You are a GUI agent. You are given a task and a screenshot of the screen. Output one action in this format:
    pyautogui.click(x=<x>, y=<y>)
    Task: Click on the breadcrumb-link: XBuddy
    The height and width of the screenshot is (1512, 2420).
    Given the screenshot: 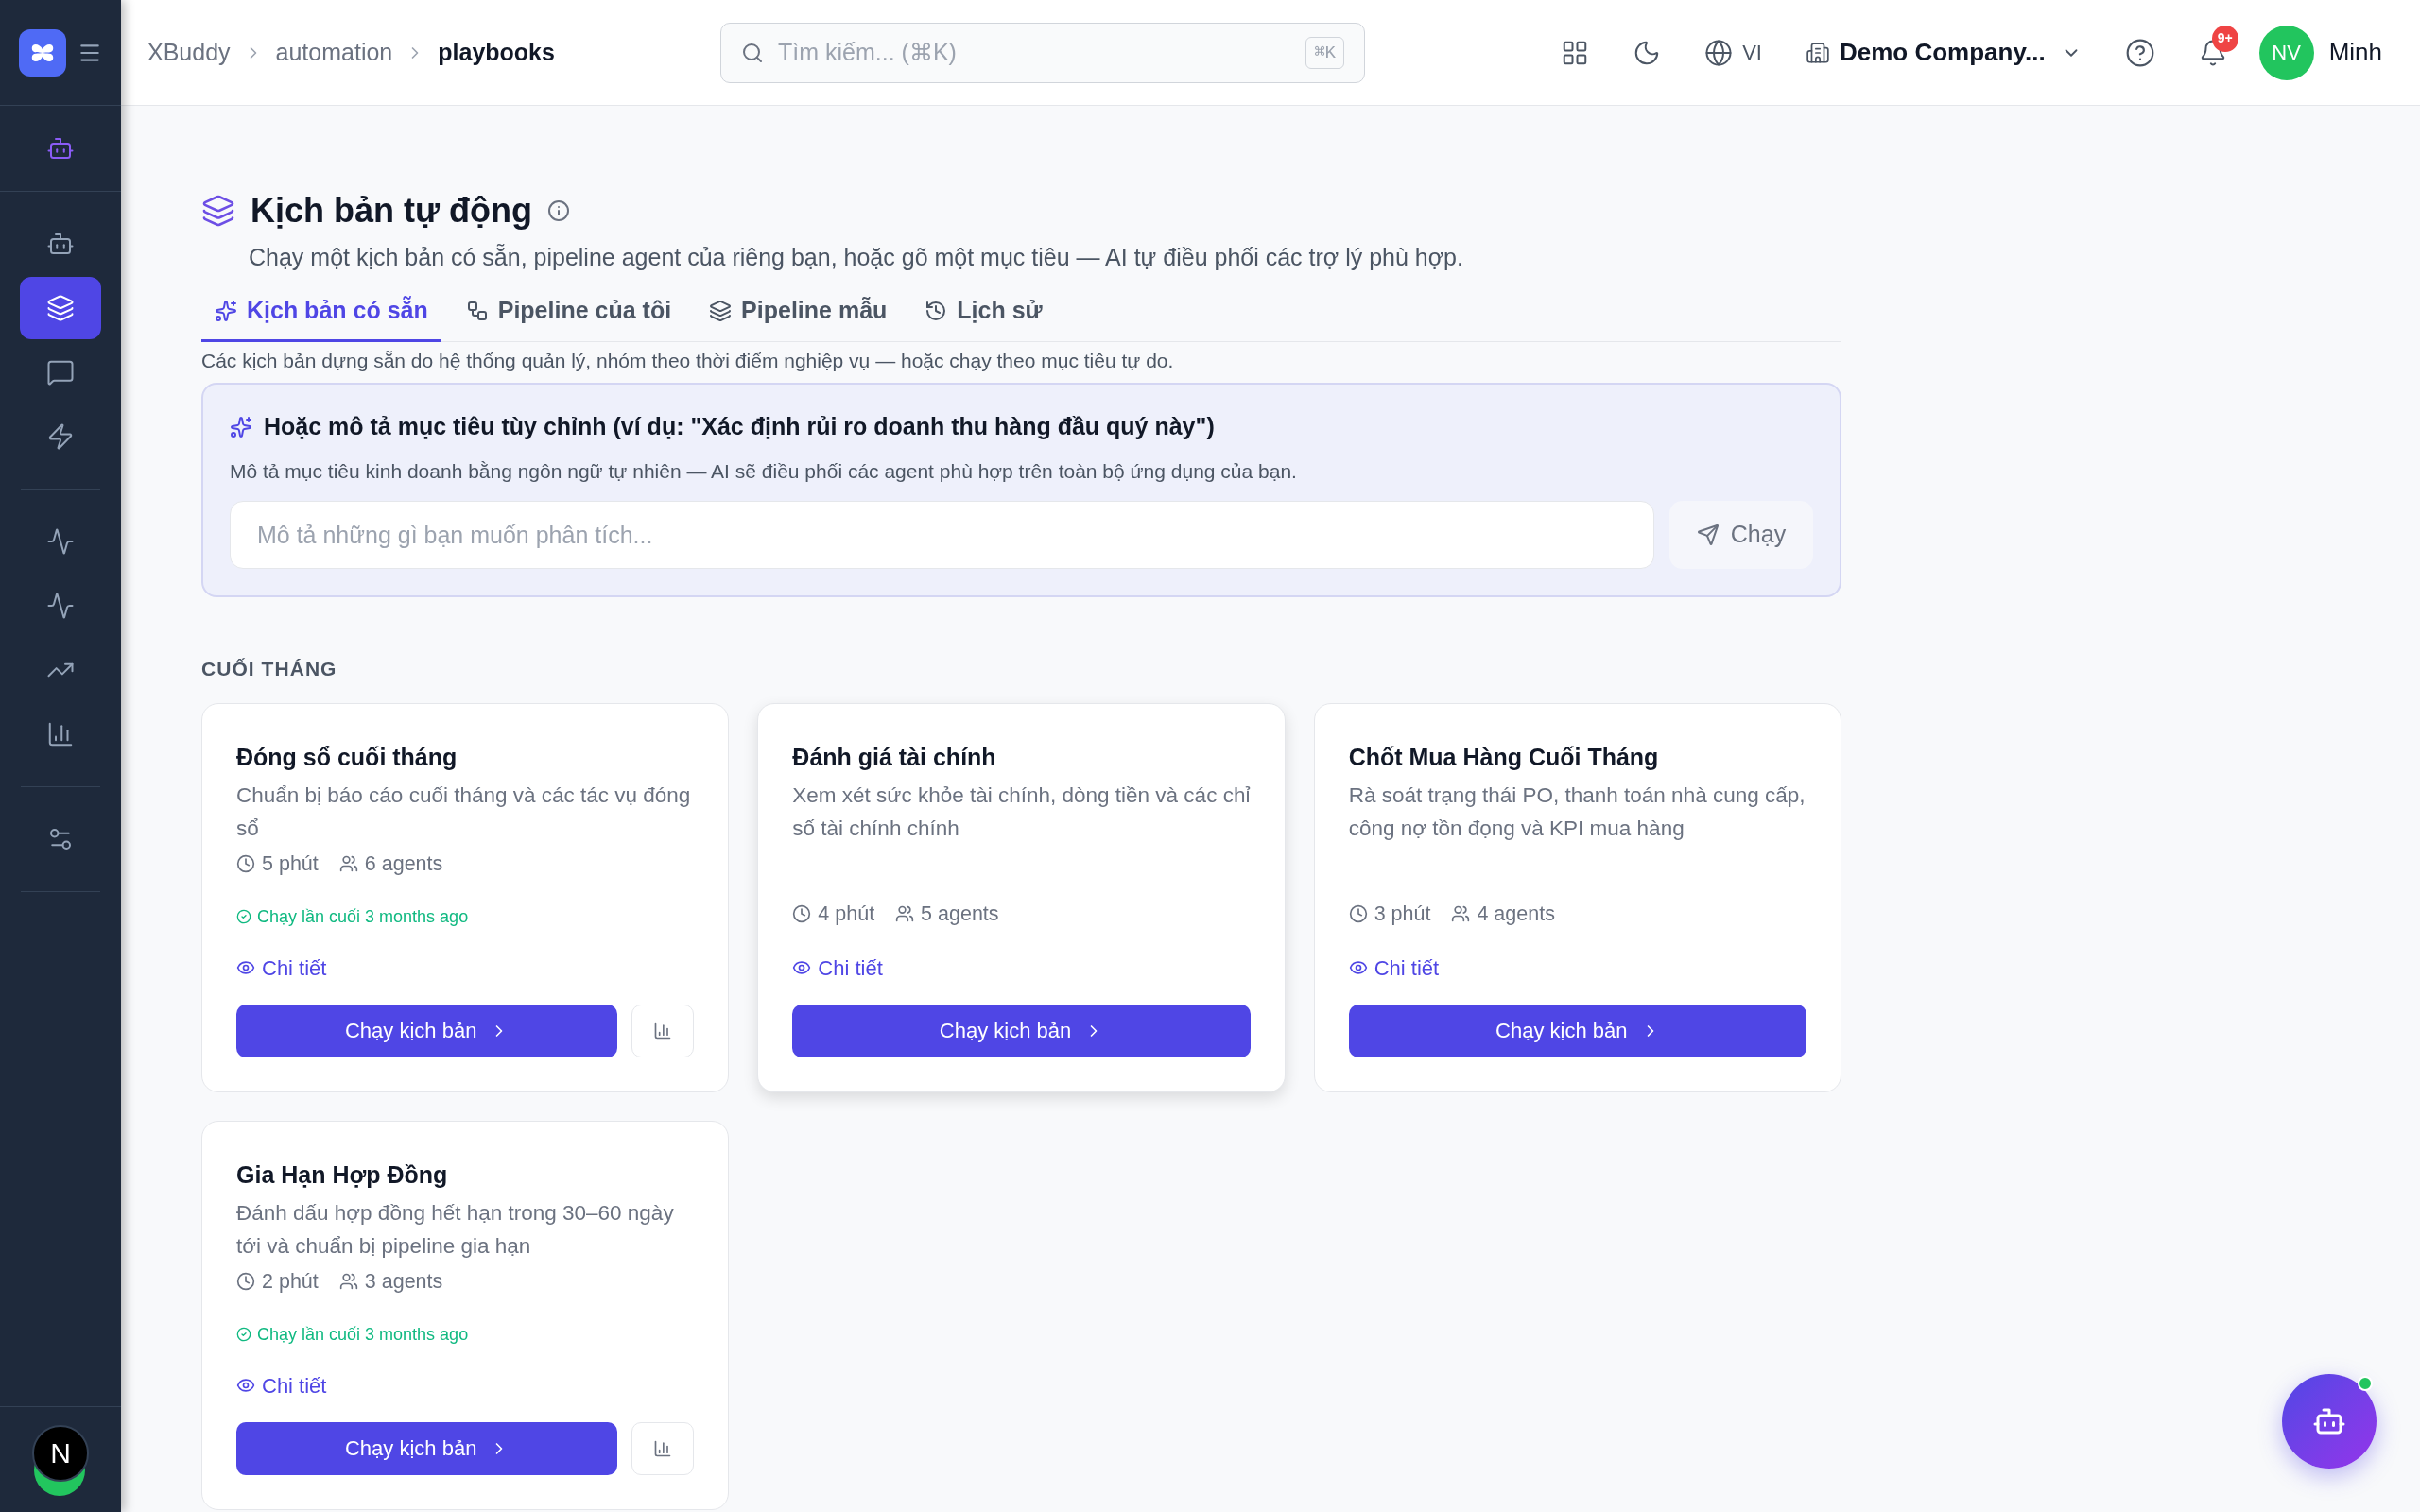 What is the action you would take?
    pyautogui.click(x=189, y=52)
    